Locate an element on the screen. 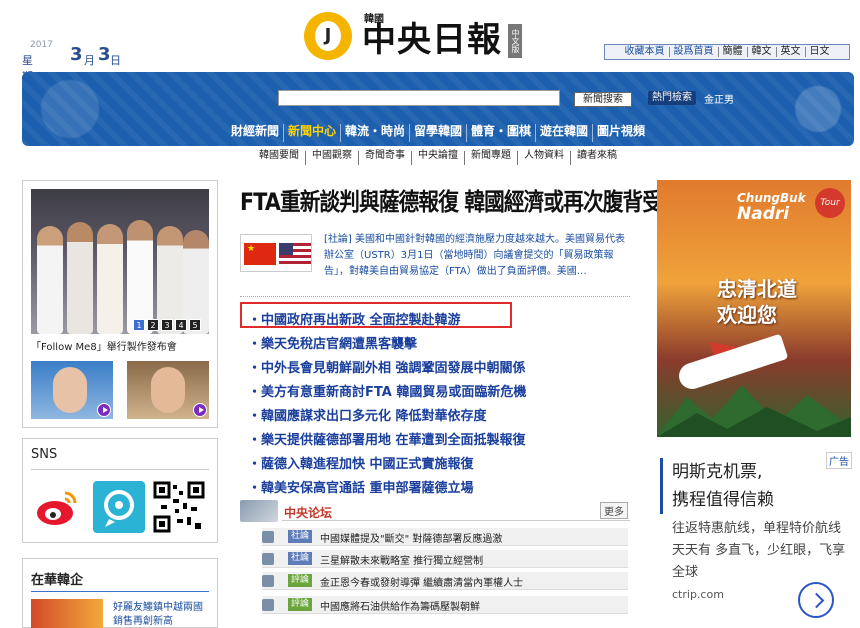 This screenshot has height=628, width=860. logo-edition: 中文版 is located at coordinates (515, 41).